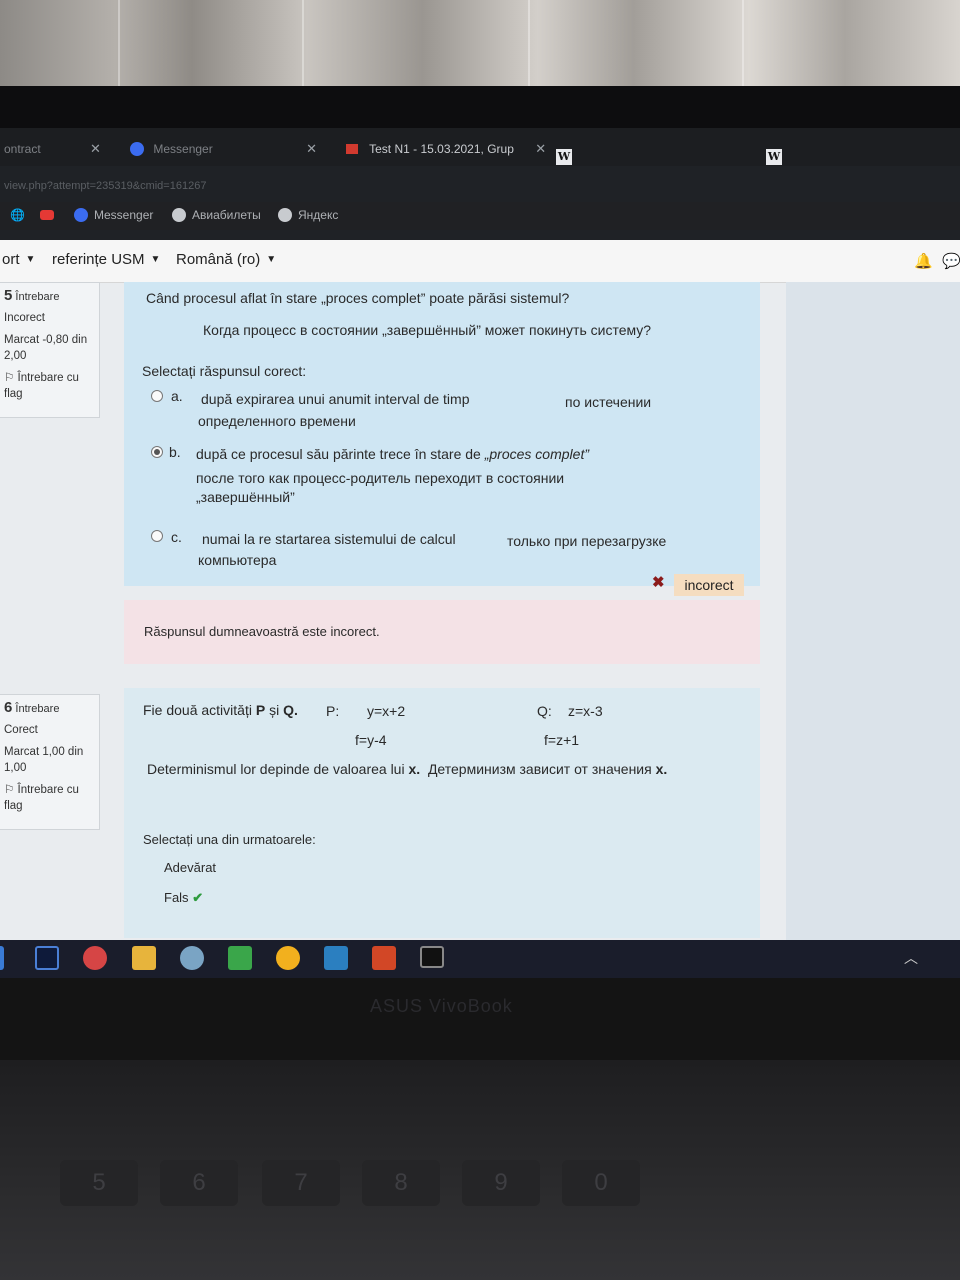  What do you see at coordinates (220, 710) in the screenshot?
I see `question-text-ro: Fie două activități P și Q.` at bounding box center [220, 710].